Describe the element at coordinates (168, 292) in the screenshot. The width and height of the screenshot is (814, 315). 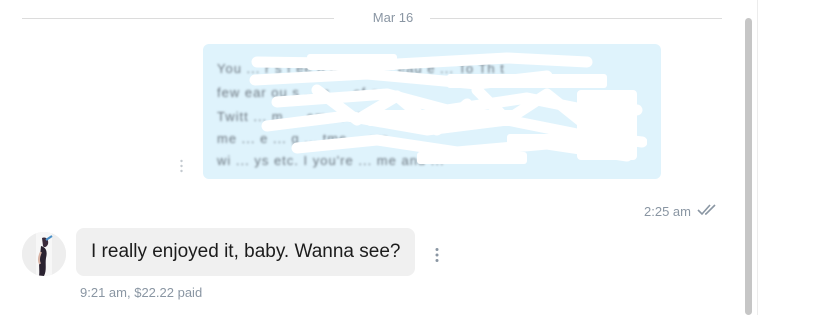
I see `paid-amount: $22.22 paid` at that location.